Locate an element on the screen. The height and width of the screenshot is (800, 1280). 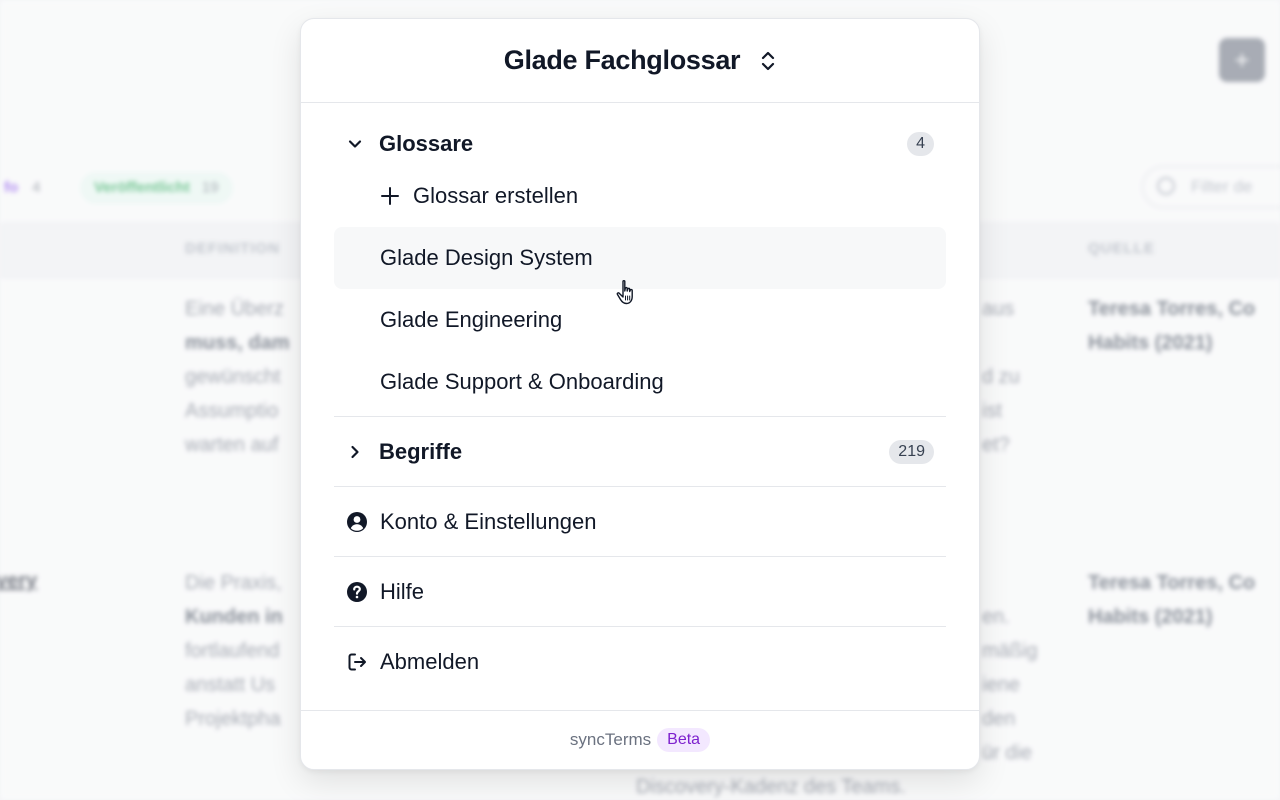
create-glossary-label: Glossar erstellen is located at coordinates (496, 195).